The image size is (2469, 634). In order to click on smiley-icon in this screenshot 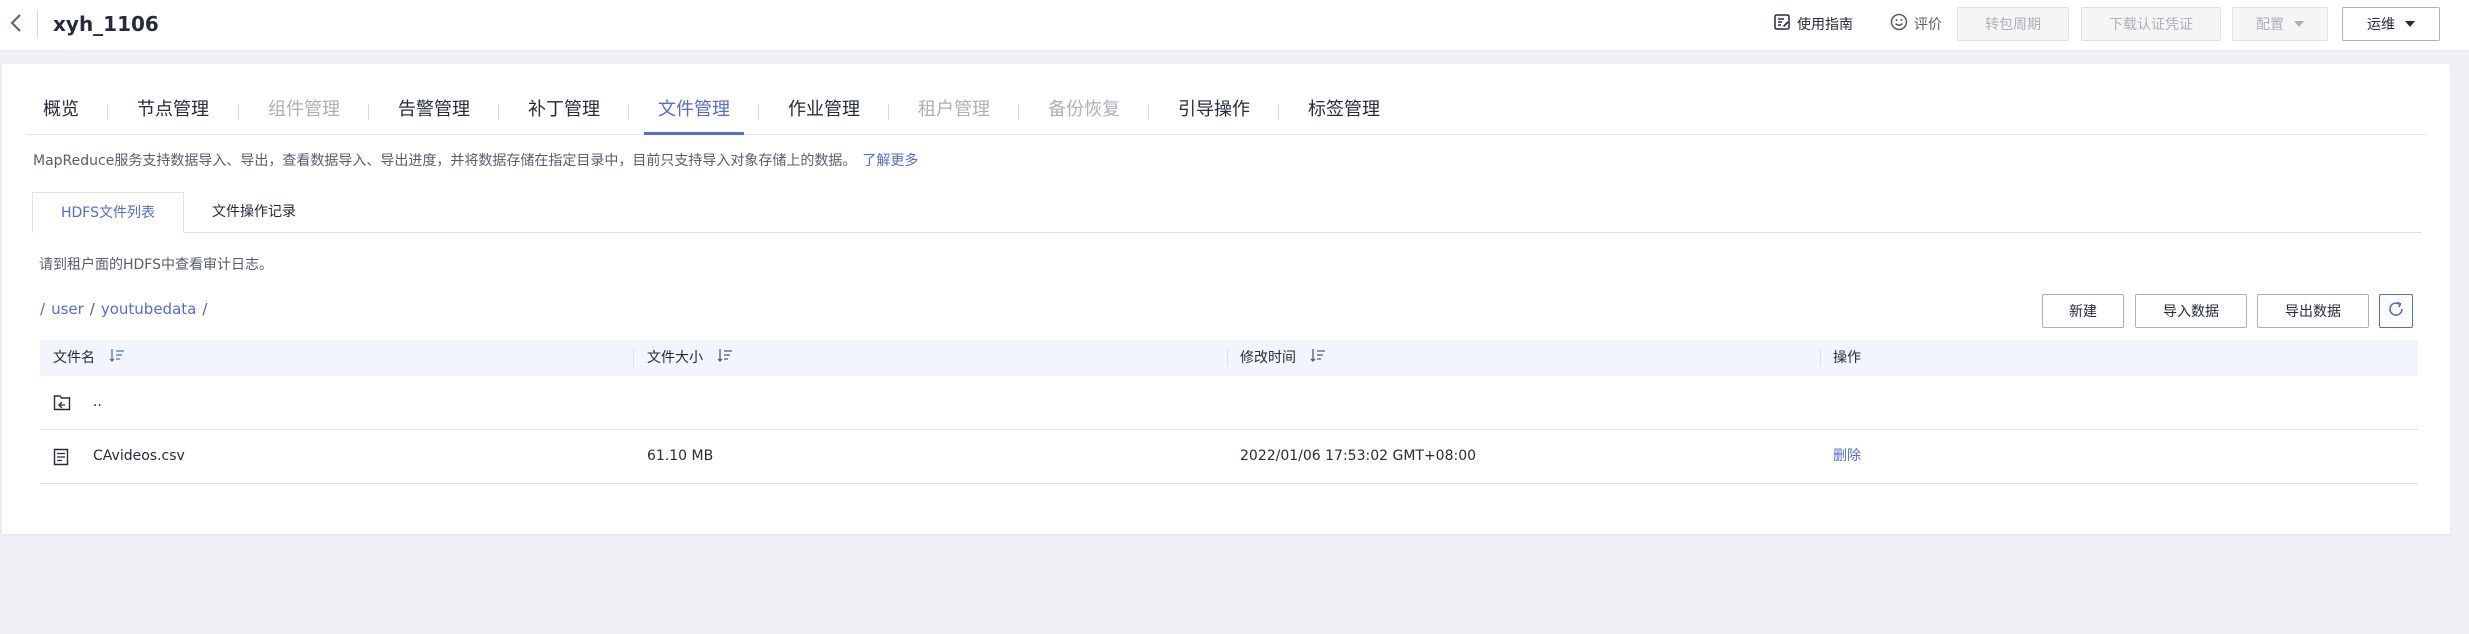, I will do `click(1902, 24)`.